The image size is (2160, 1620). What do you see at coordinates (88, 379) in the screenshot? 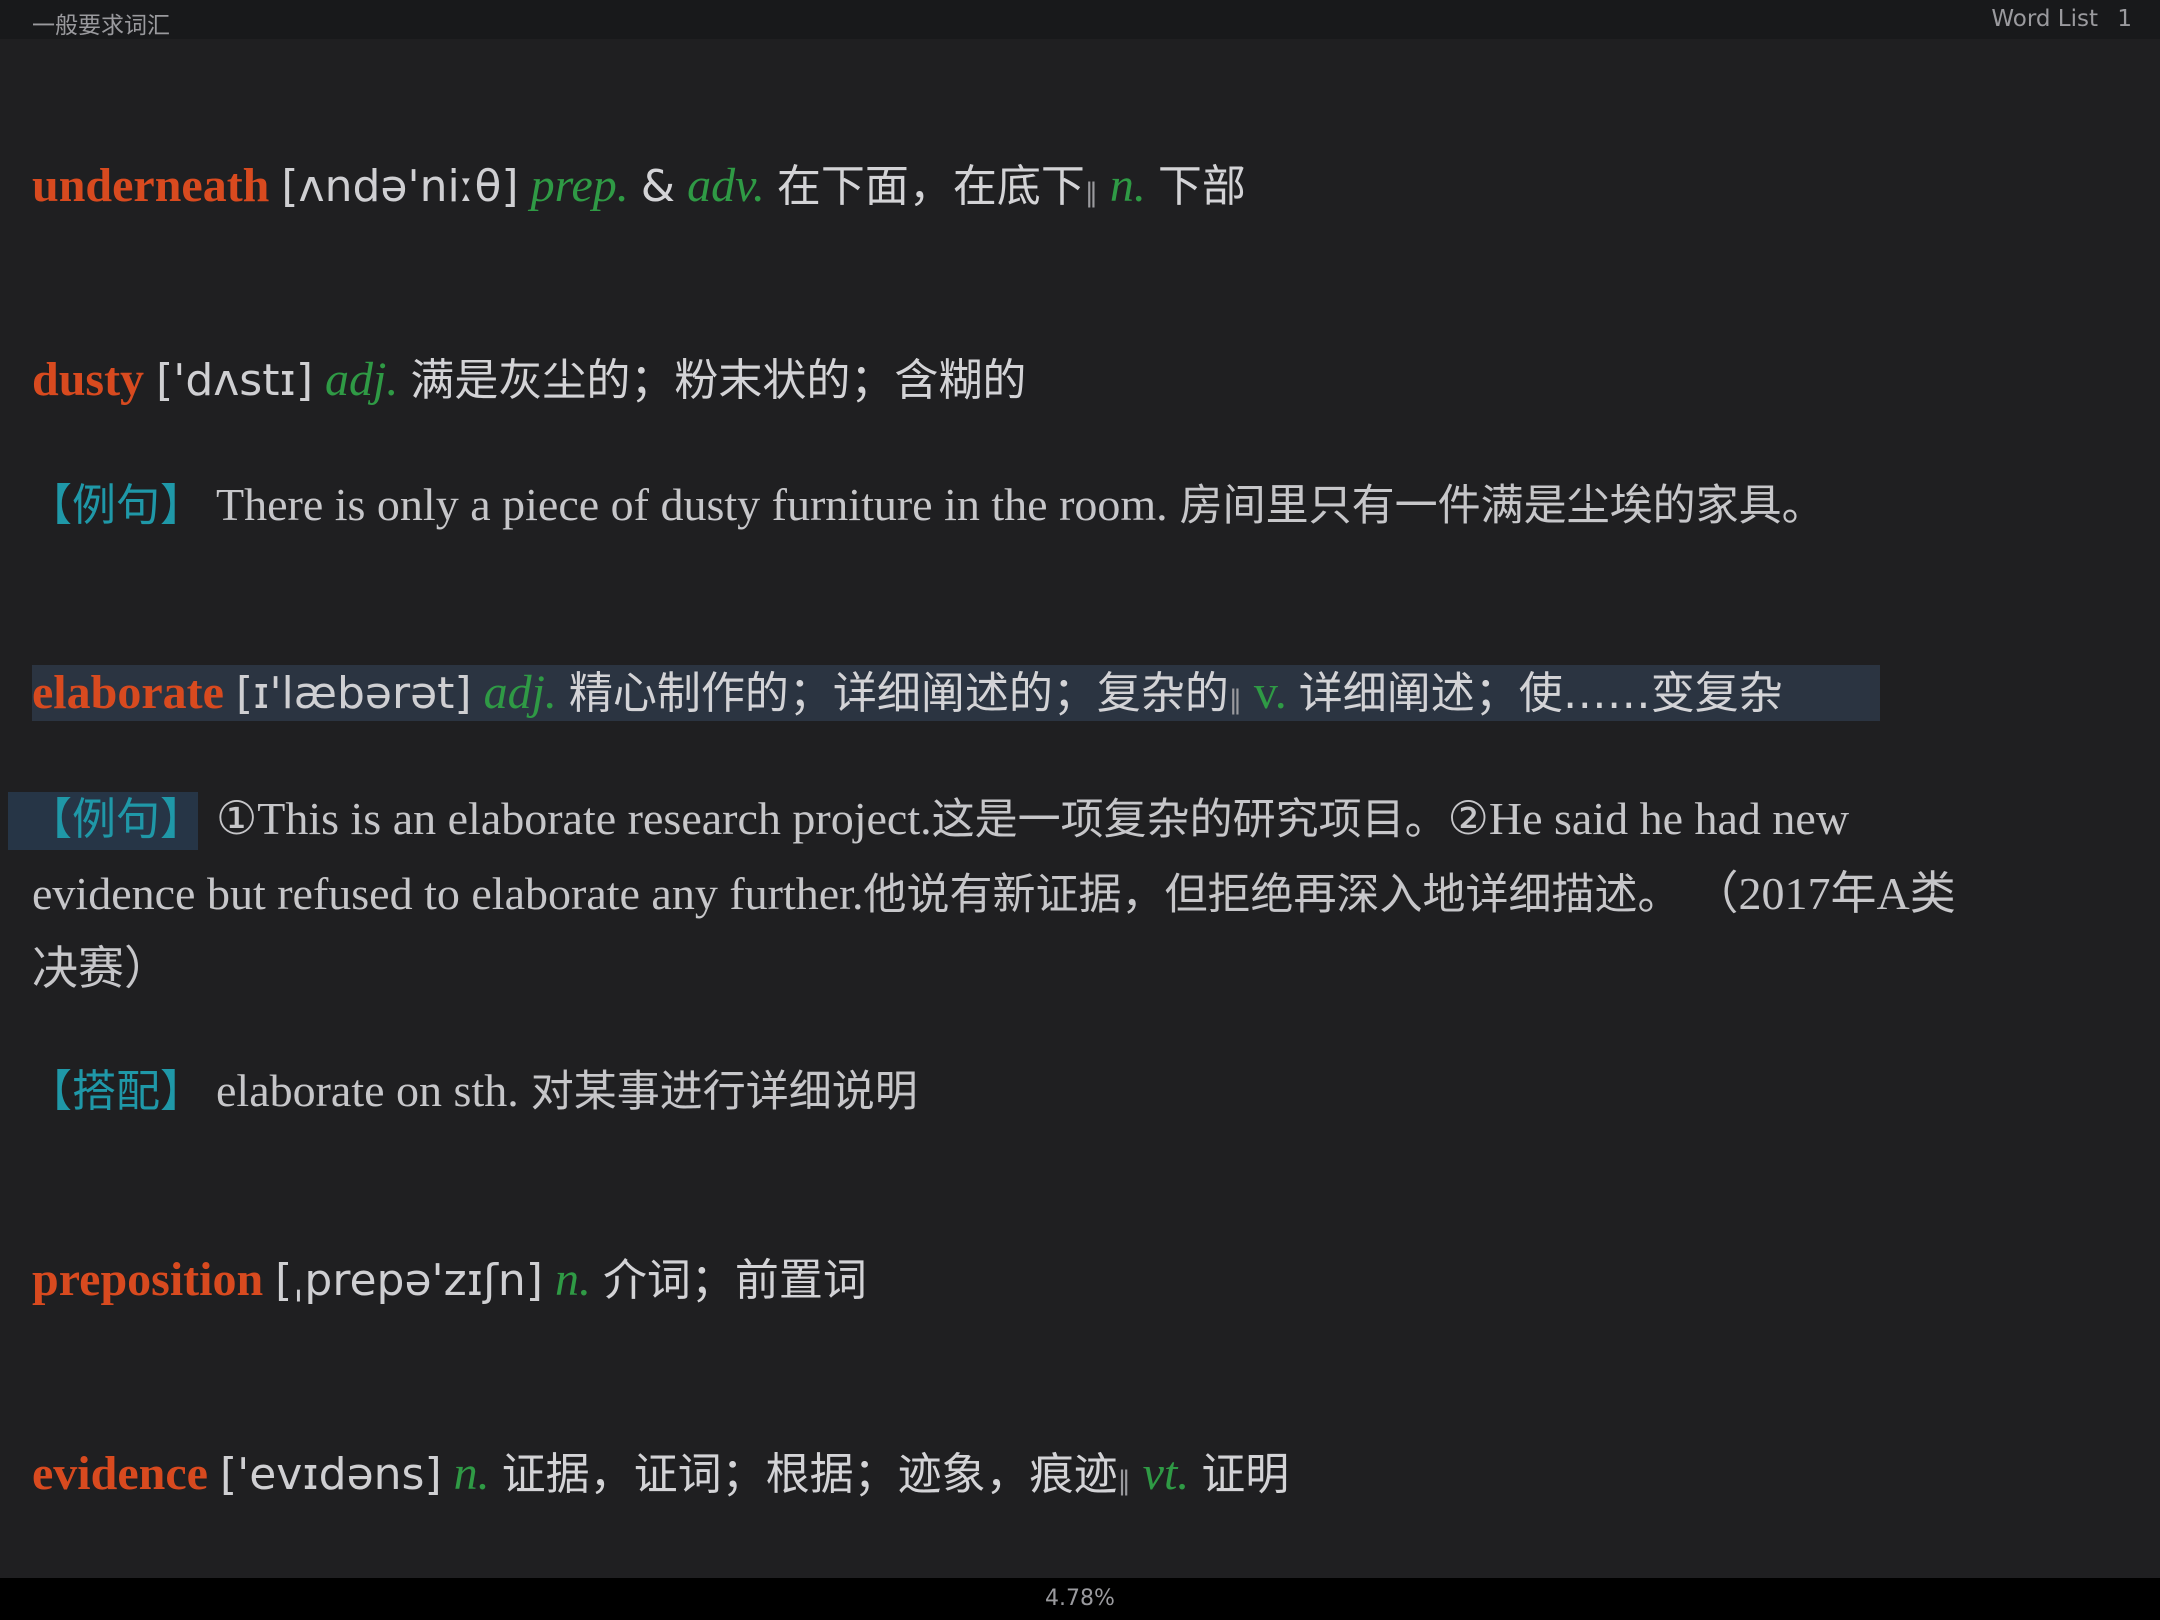
I see `headword: dusty` at bounding box center [88, 379].